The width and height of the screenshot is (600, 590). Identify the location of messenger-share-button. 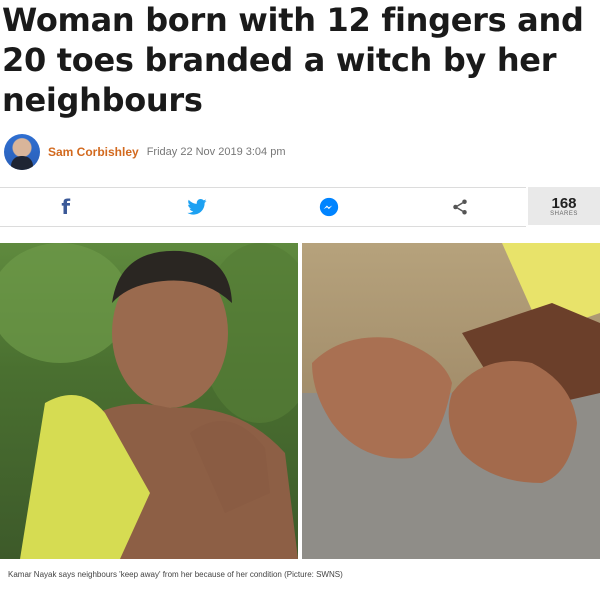
(329, 207).